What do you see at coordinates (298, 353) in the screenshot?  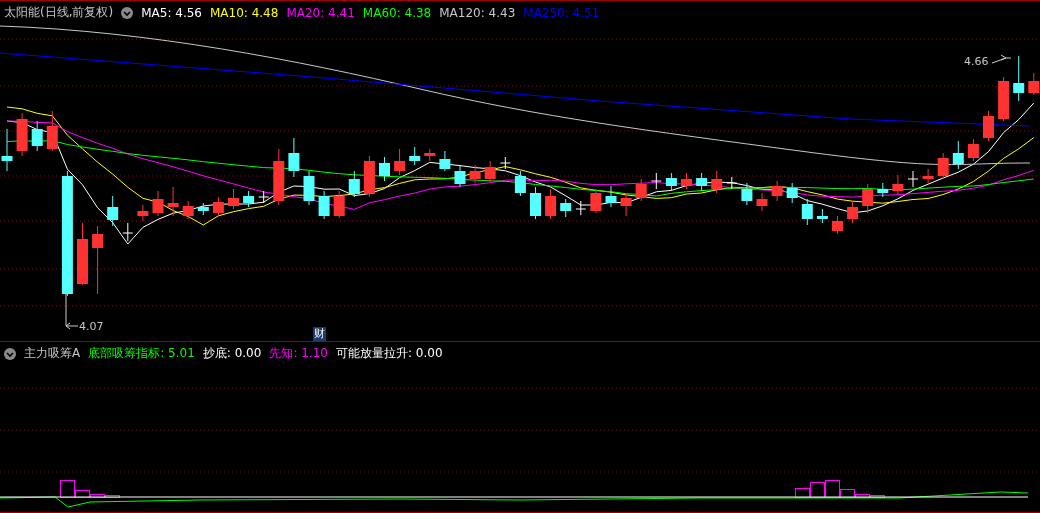 I see `indicator-value: 先知: 1.10` at bounding box center [298, 353].